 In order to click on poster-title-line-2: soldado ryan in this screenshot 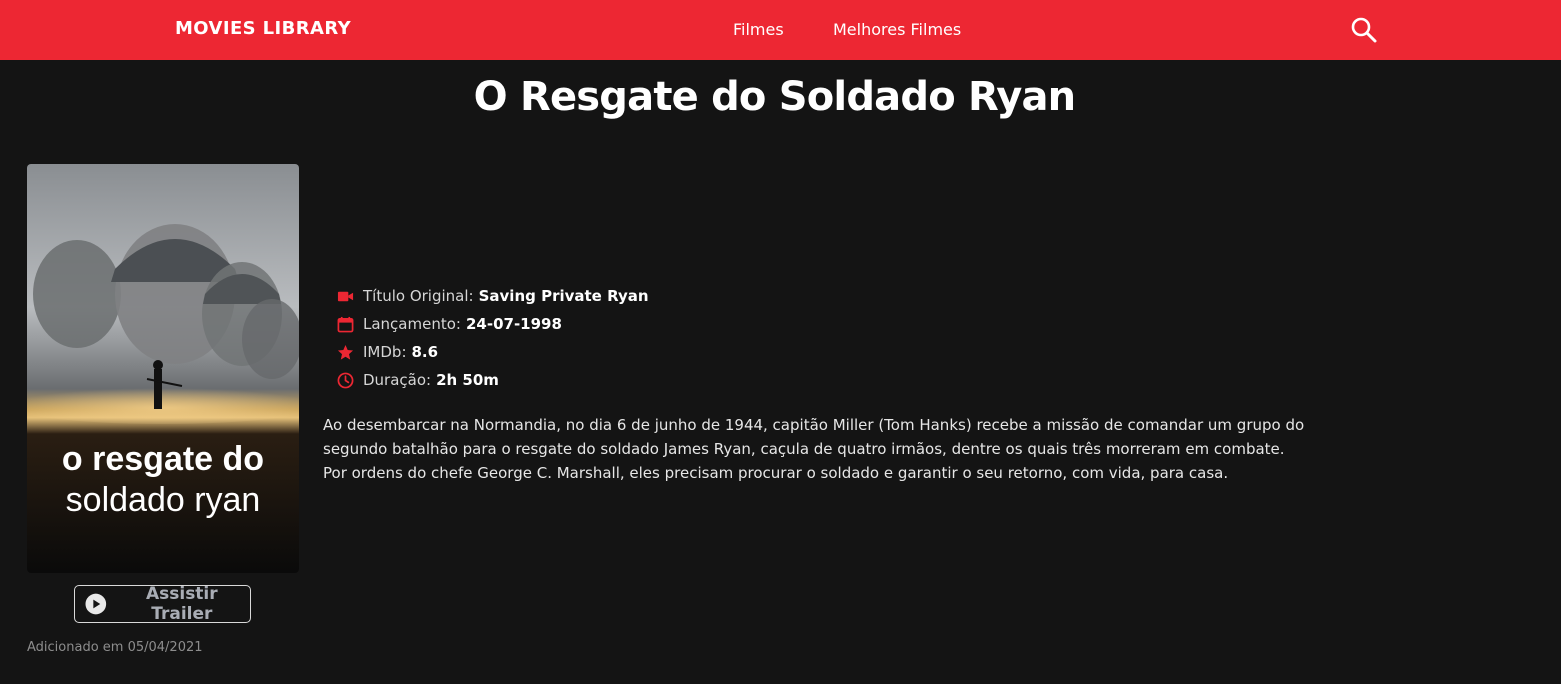, I will do `click(163, 500)`.